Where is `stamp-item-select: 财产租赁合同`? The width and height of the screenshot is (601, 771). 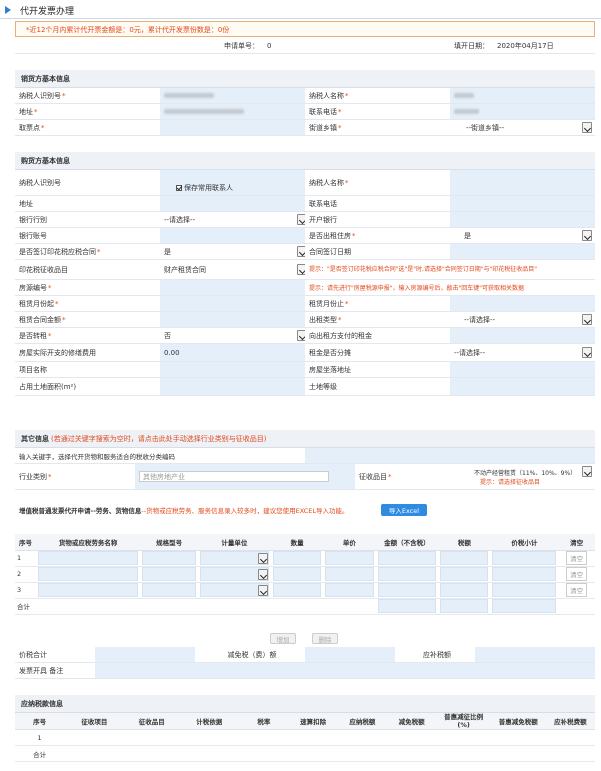
stamp-item-select: 财产租赁合同 is located at coordinates (185, 270).